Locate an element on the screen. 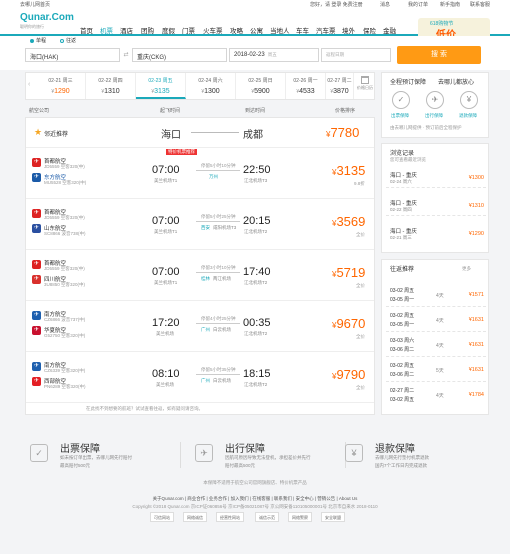  sort-price: 价格排序 is located at coordinates (345, 110).